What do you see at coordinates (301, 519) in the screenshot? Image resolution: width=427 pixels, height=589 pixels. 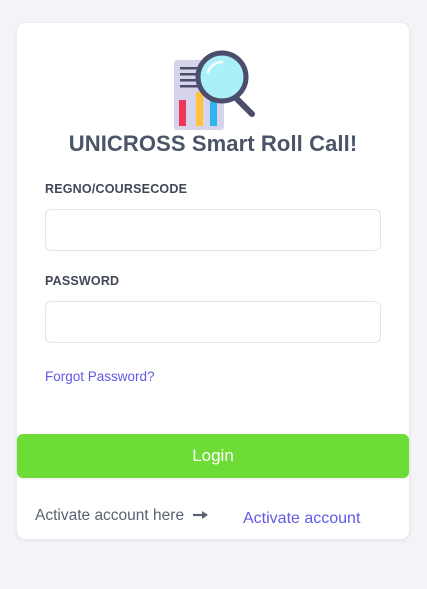 I see `activate-account-link: Activate account` at bounding box center [301, 519].